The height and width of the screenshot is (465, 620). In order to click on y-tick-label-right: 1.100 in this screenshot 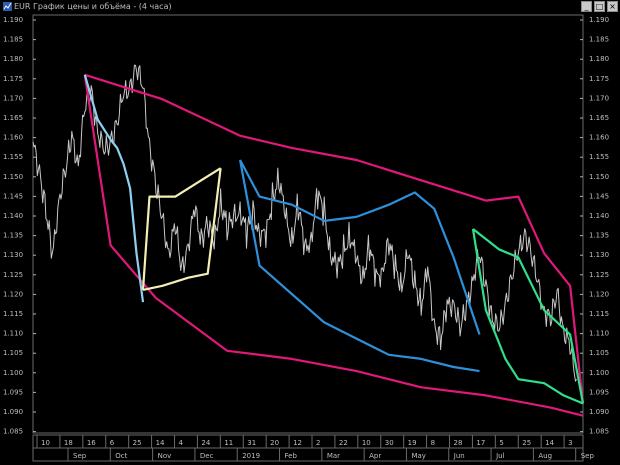, I will do `click(599, 373)`.